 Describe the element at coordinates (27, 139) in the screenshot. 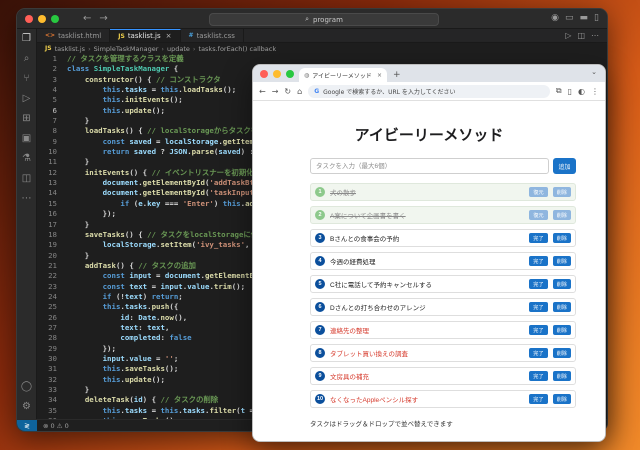

I see `remote-explorer-icon: ▣` at that location.